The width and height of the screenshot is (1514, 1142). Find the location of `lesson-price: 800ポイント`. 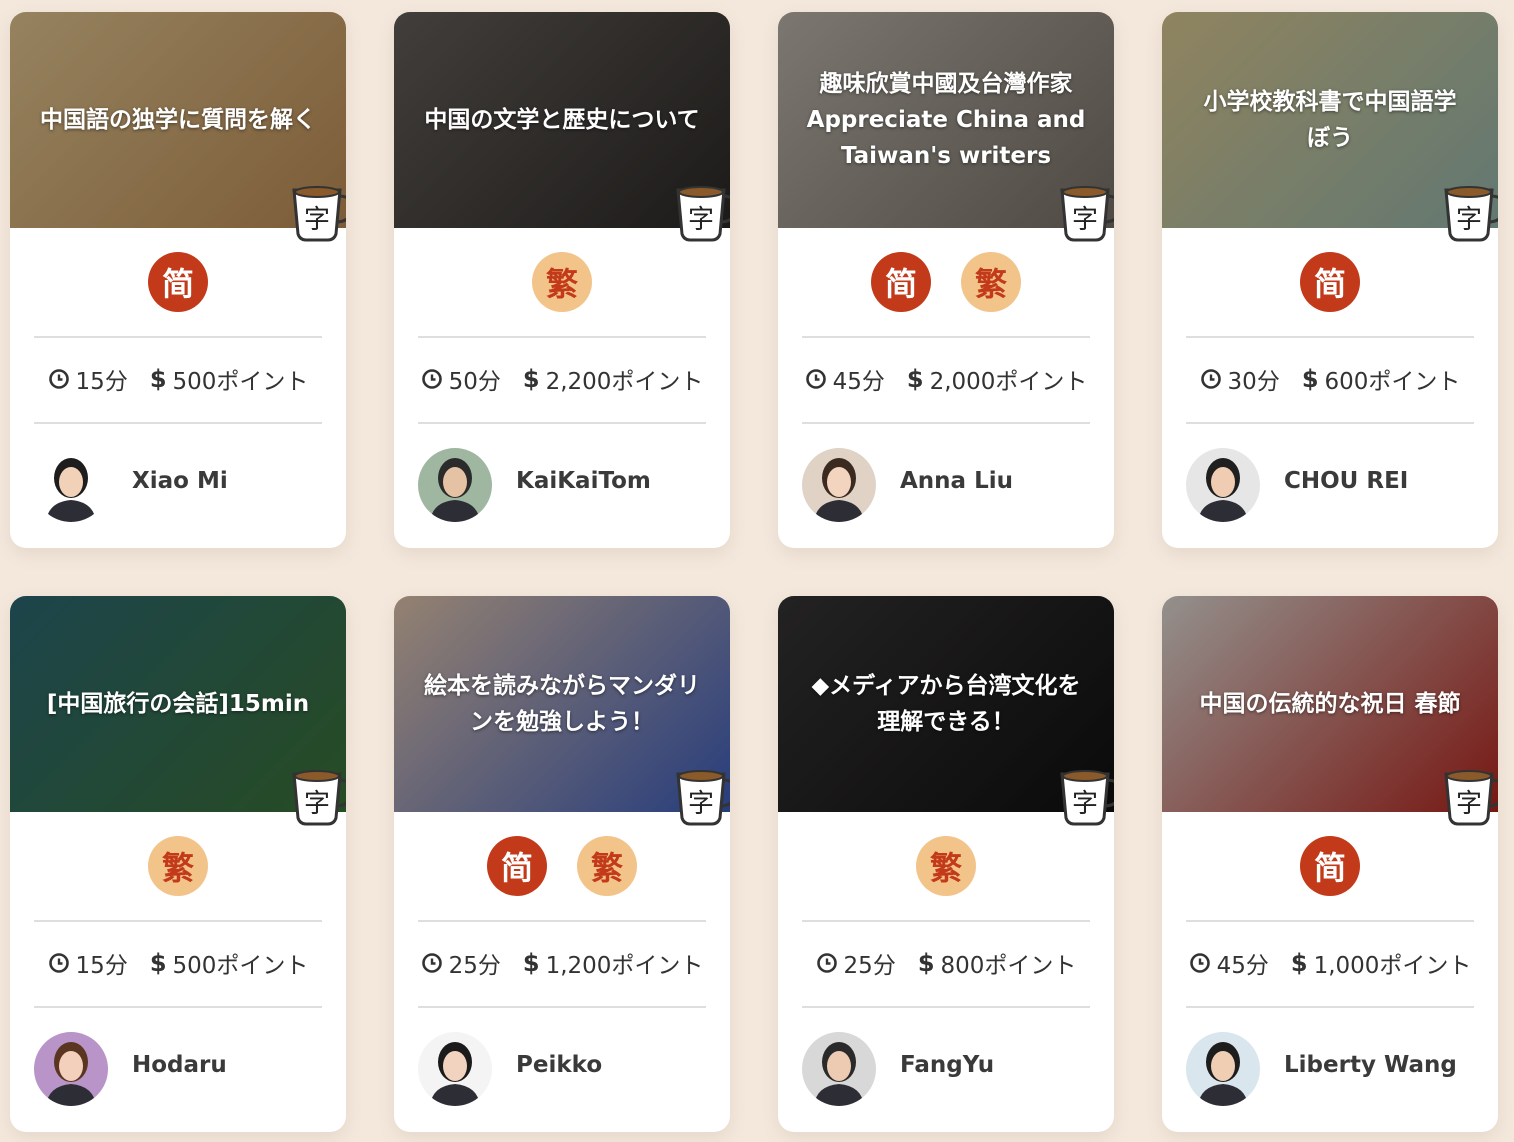

lesson-price: 800ポイント is located at coordinates (1008, 966).